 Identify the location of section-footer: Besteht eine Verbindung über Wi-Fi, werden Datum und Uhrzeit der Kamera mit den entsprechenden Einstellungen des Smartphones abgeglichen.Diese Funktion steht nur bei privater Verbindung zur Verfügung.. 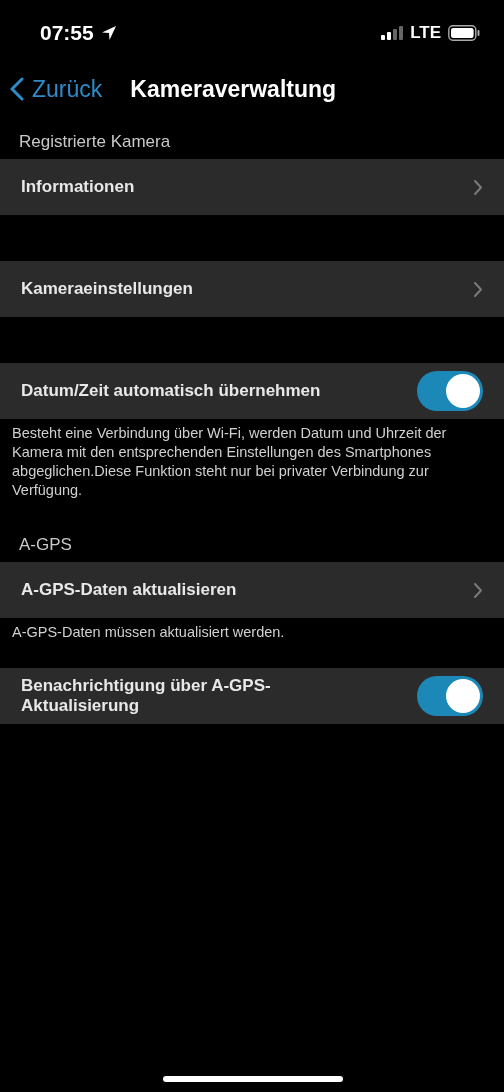
(252, 459).